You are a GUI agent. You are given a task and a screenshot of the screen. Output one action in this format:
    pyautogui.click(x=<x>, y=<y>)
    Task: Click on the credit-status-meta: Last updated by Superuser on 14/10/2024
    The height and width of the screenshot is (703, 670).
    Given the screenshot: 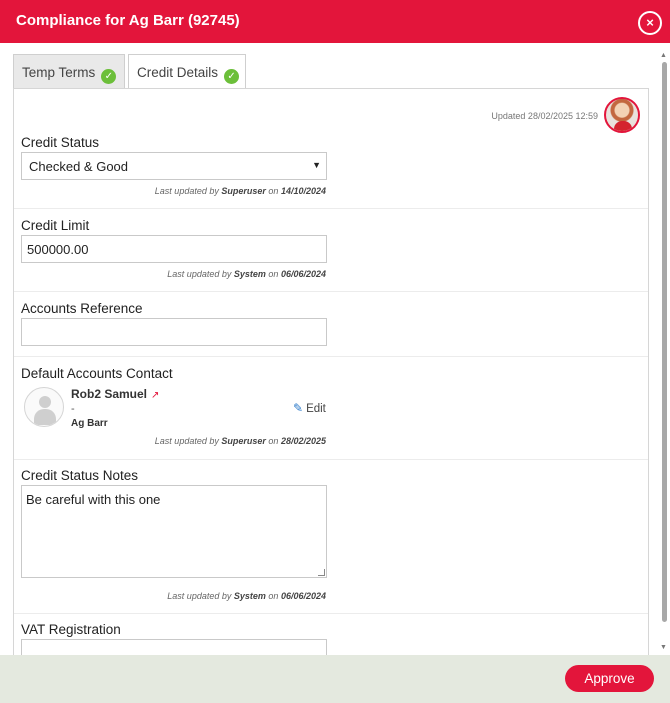 What is the action you would take?
    pyautogui.click(x=240, y=191)
    